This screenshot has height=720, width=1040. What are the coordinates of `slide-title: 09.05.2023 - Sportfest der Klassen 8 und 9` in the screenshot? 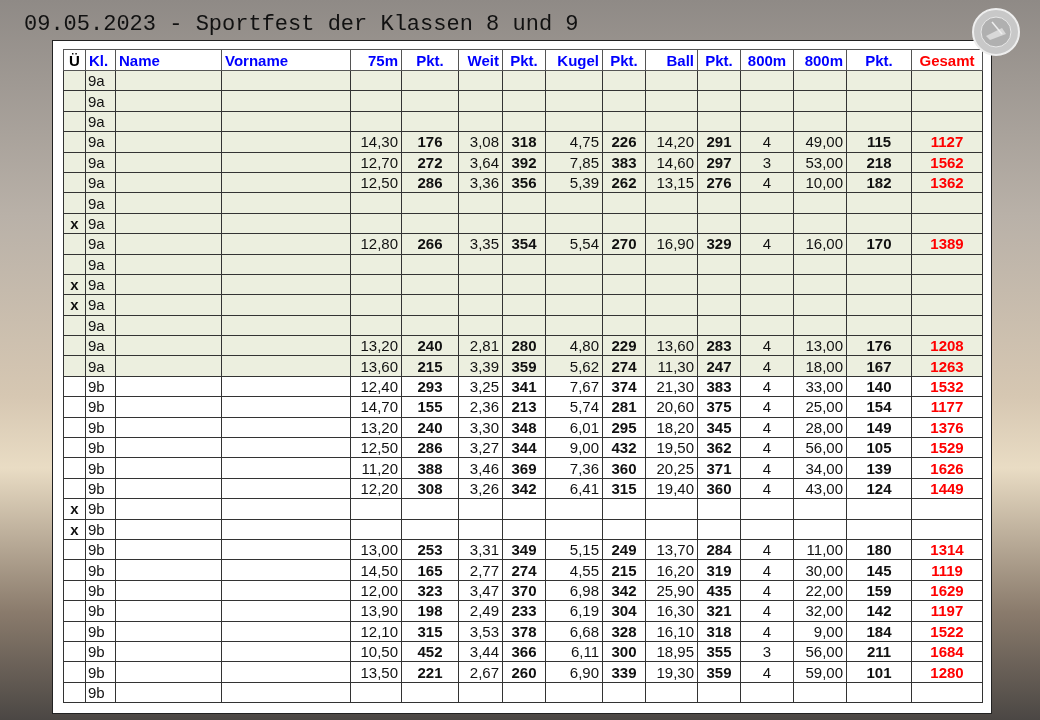 It's located at (301, 25).